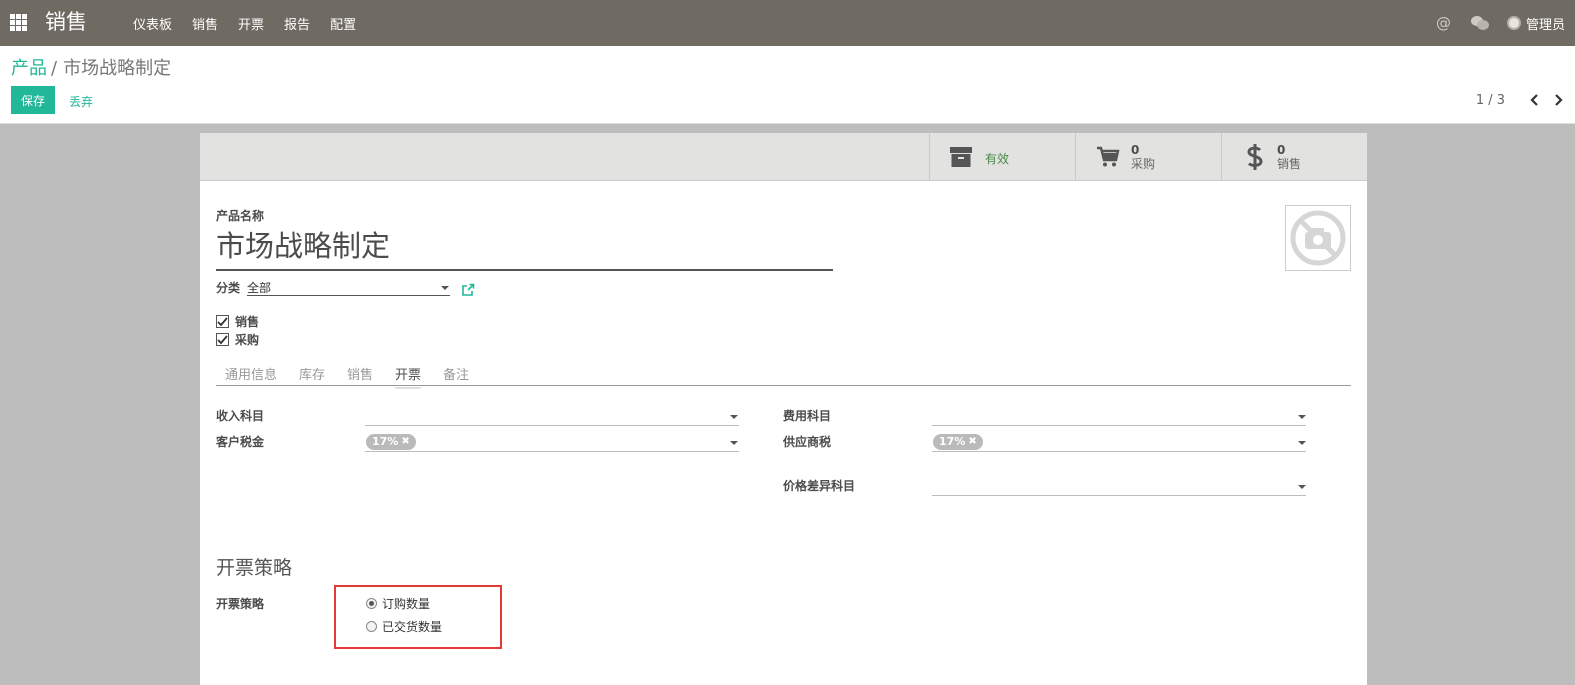 The image size is (1575, 685). Describe the element at coordinates (385, 441) in the screenshot. I see `customer-tax-tag-label: 17%` at that location.